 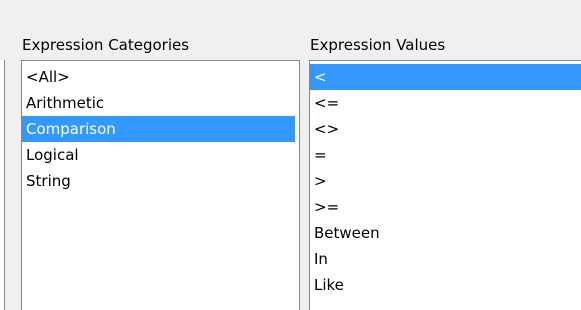 I want to click on left-listbox-edge, so click(x=2, y=185).